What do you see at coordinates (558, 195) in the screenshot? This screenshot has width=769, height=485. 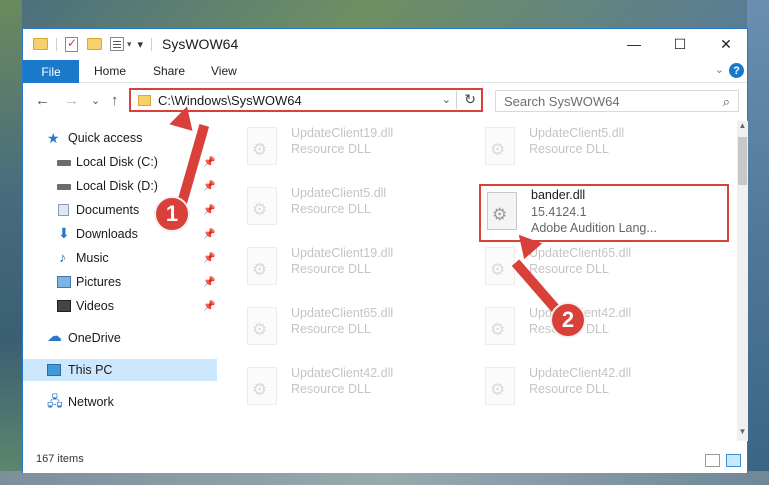 I see `file-name: bander.dll` at bounding box center [558, 195].